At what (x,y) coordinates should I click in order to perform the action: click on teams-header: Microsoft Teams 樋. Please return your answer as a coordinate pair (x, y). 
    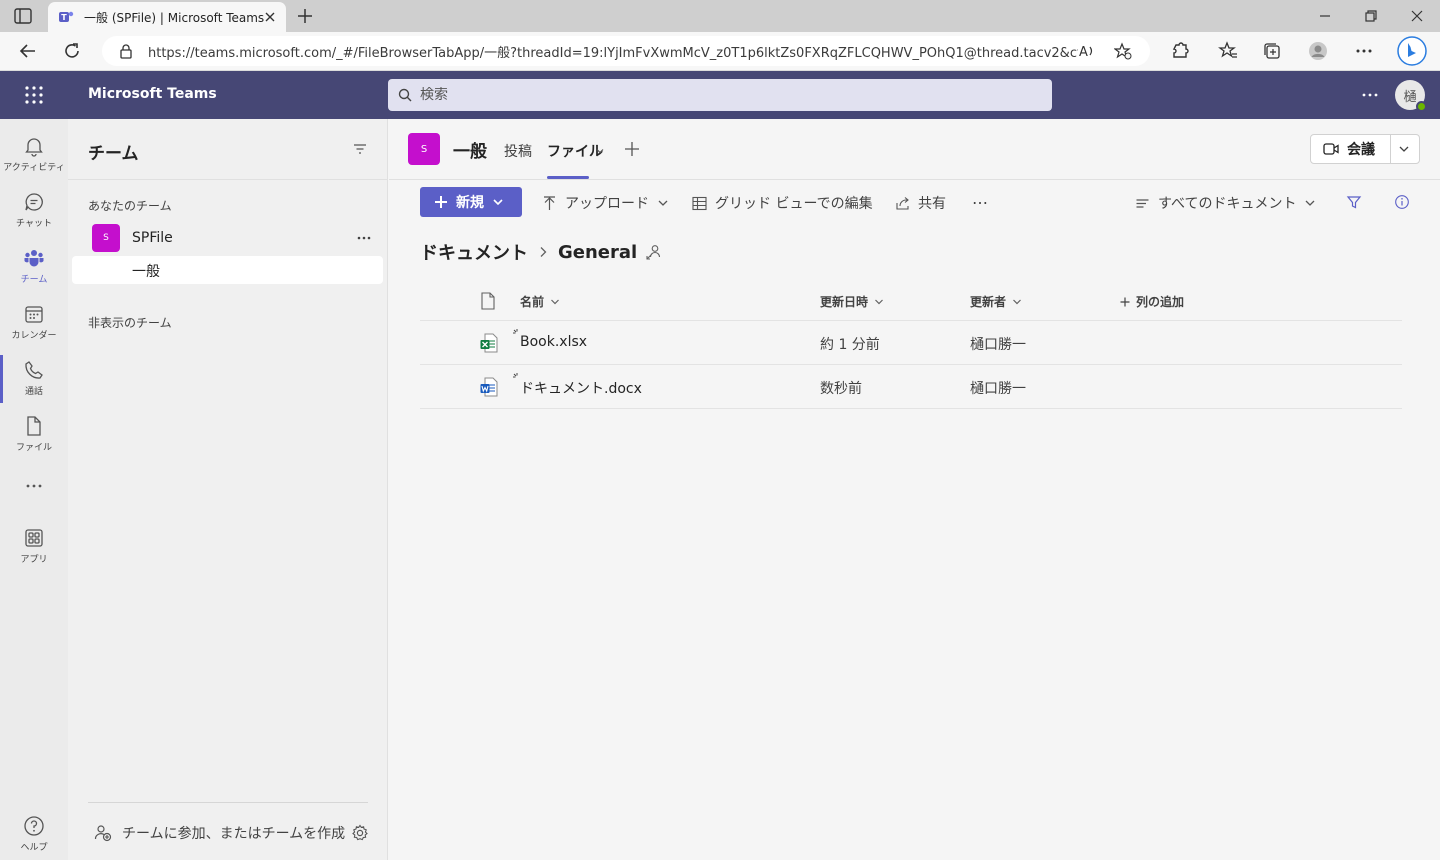
    Looking at the image, I should click on (720, 95).